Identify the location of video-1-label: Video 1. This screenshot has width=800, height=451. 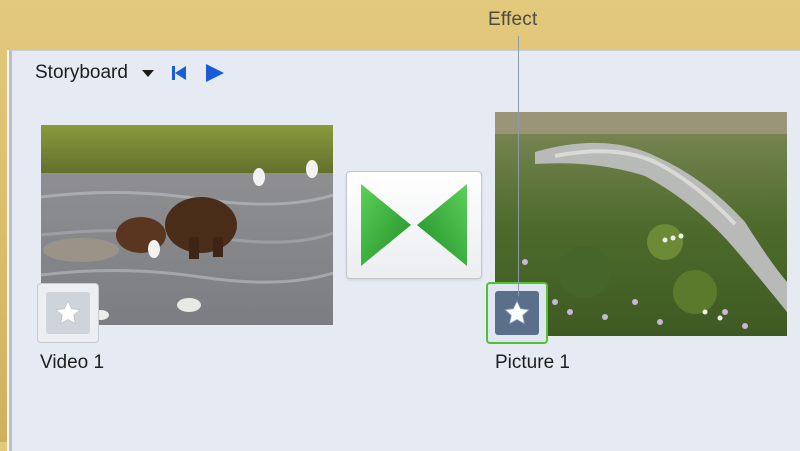
(72, 362).